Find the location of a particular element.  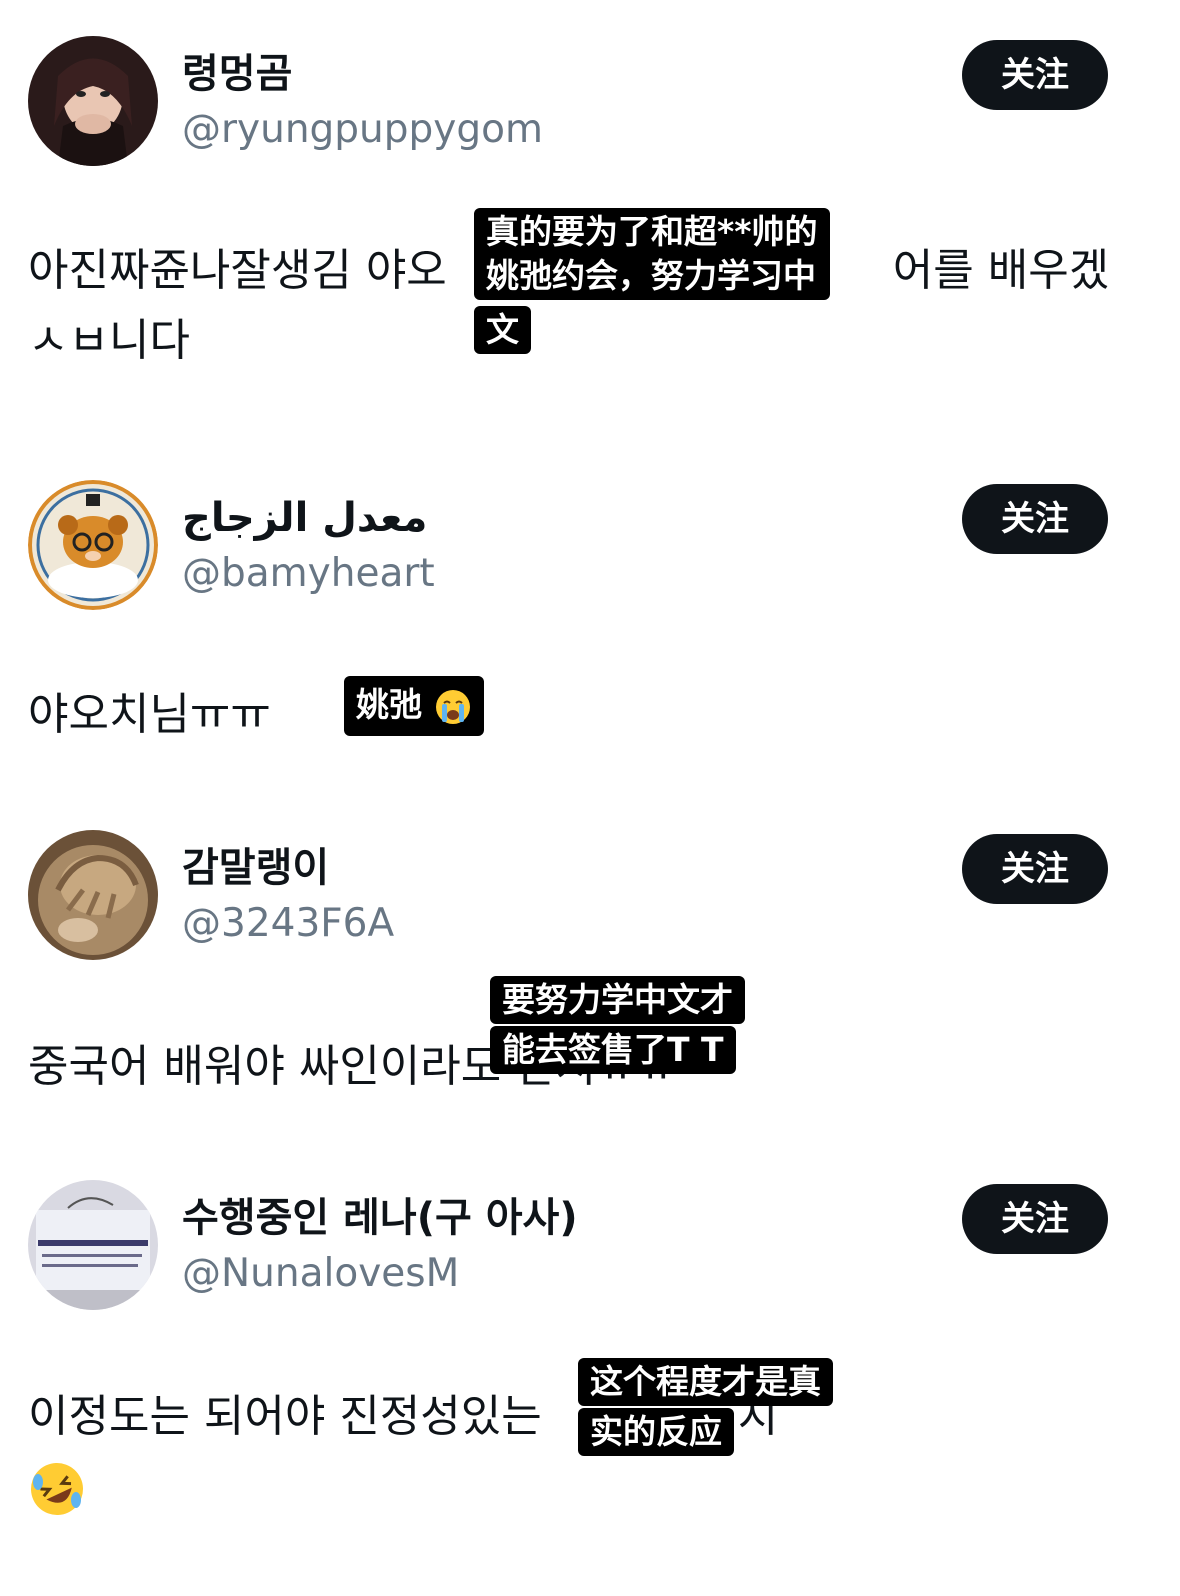

subtitle-line: 文 is located at coordinates (502, 329).